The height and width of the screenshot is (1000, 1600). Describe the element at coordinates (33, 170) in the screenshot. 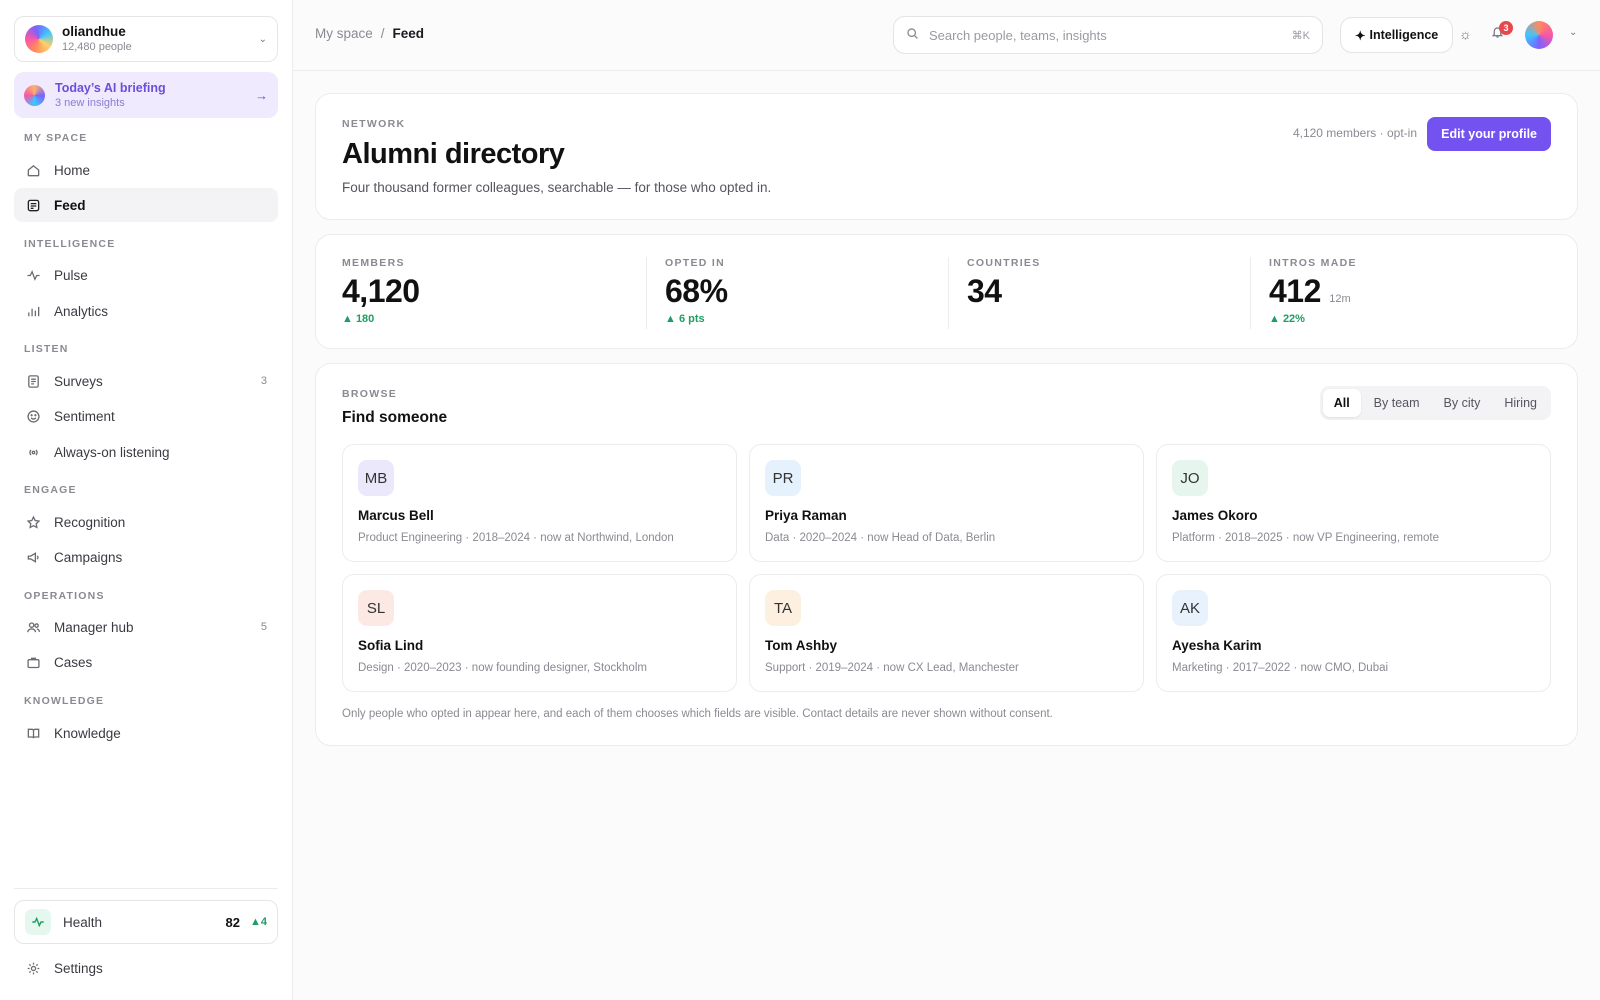

I see `home-icon` at that location.